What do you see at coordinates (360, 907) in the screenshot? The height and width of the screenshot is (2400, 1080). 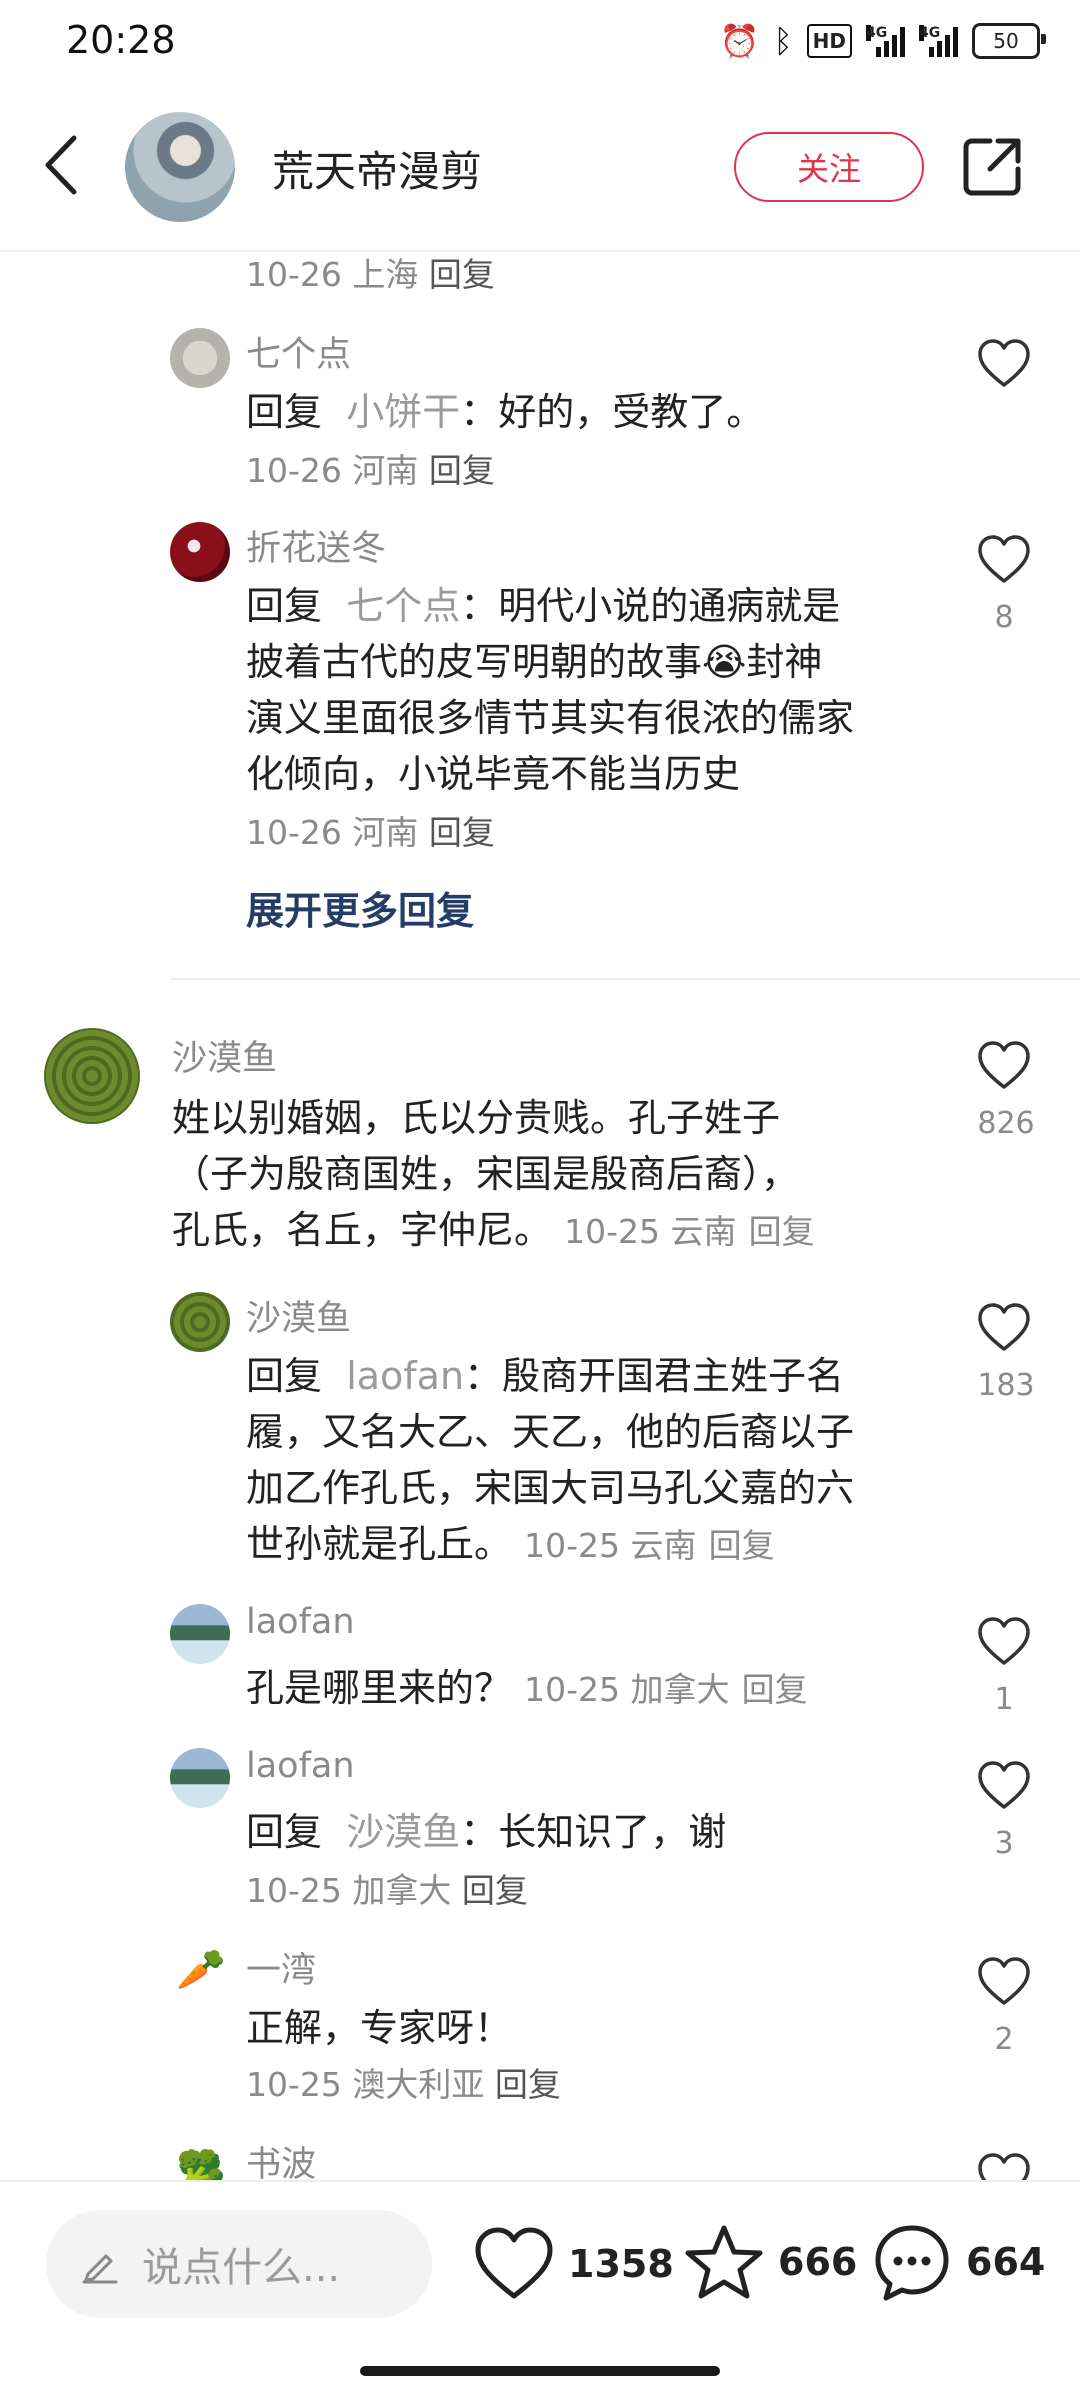 I see `expand-more-replies-button: 展开更多回复` at bounding box center [360, 907].